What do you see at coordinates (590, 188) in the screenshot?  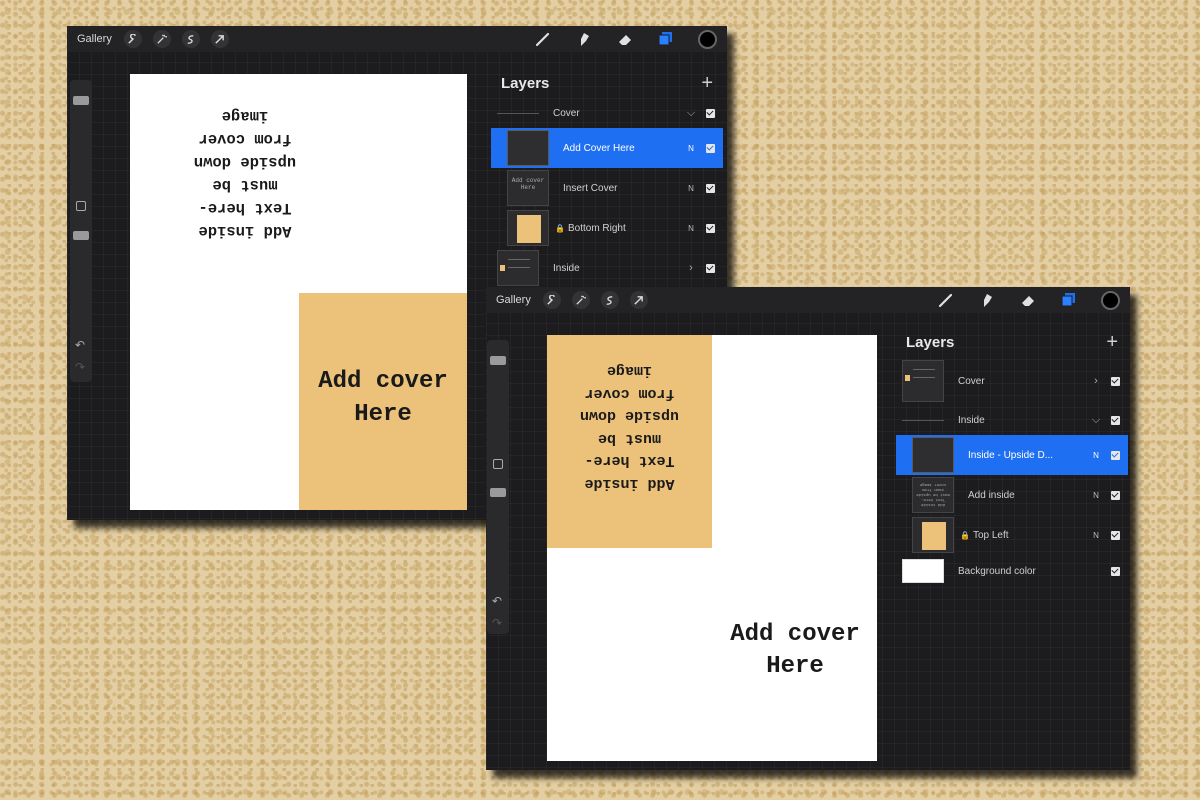 I see `layer-name: Insert Cover` at bounding box center [590, 188].